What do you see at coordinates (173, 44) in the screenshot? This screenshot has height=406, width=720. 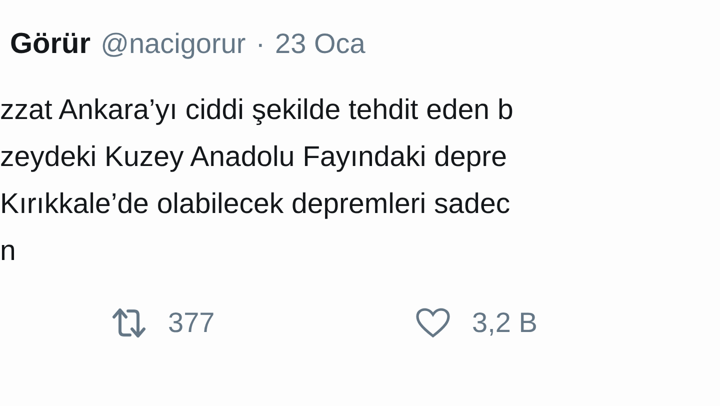 I see `author-handle: @nacigorur` at bounding box center [173, 44].